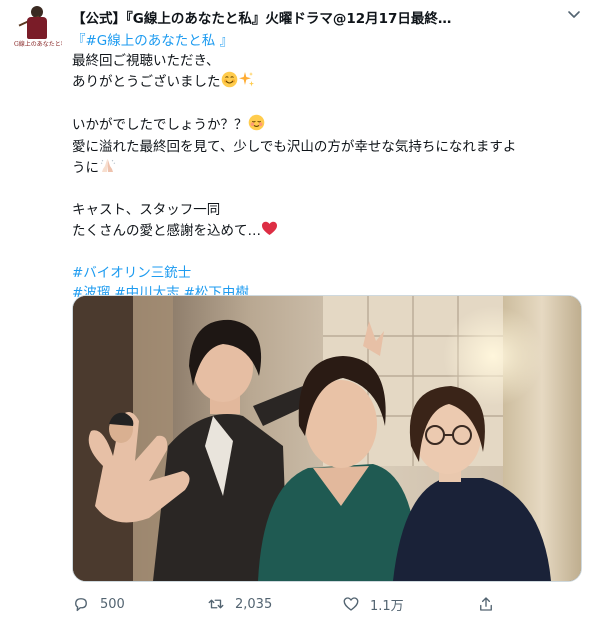 Image resolution: width=589 pixels, height=623 pixels. What do you see at coordinates (324, 41) in the screenshot?
I see `tweet-title-tag-line: 『#G線上のあなたと私 』` at bounding box center [324, 41].